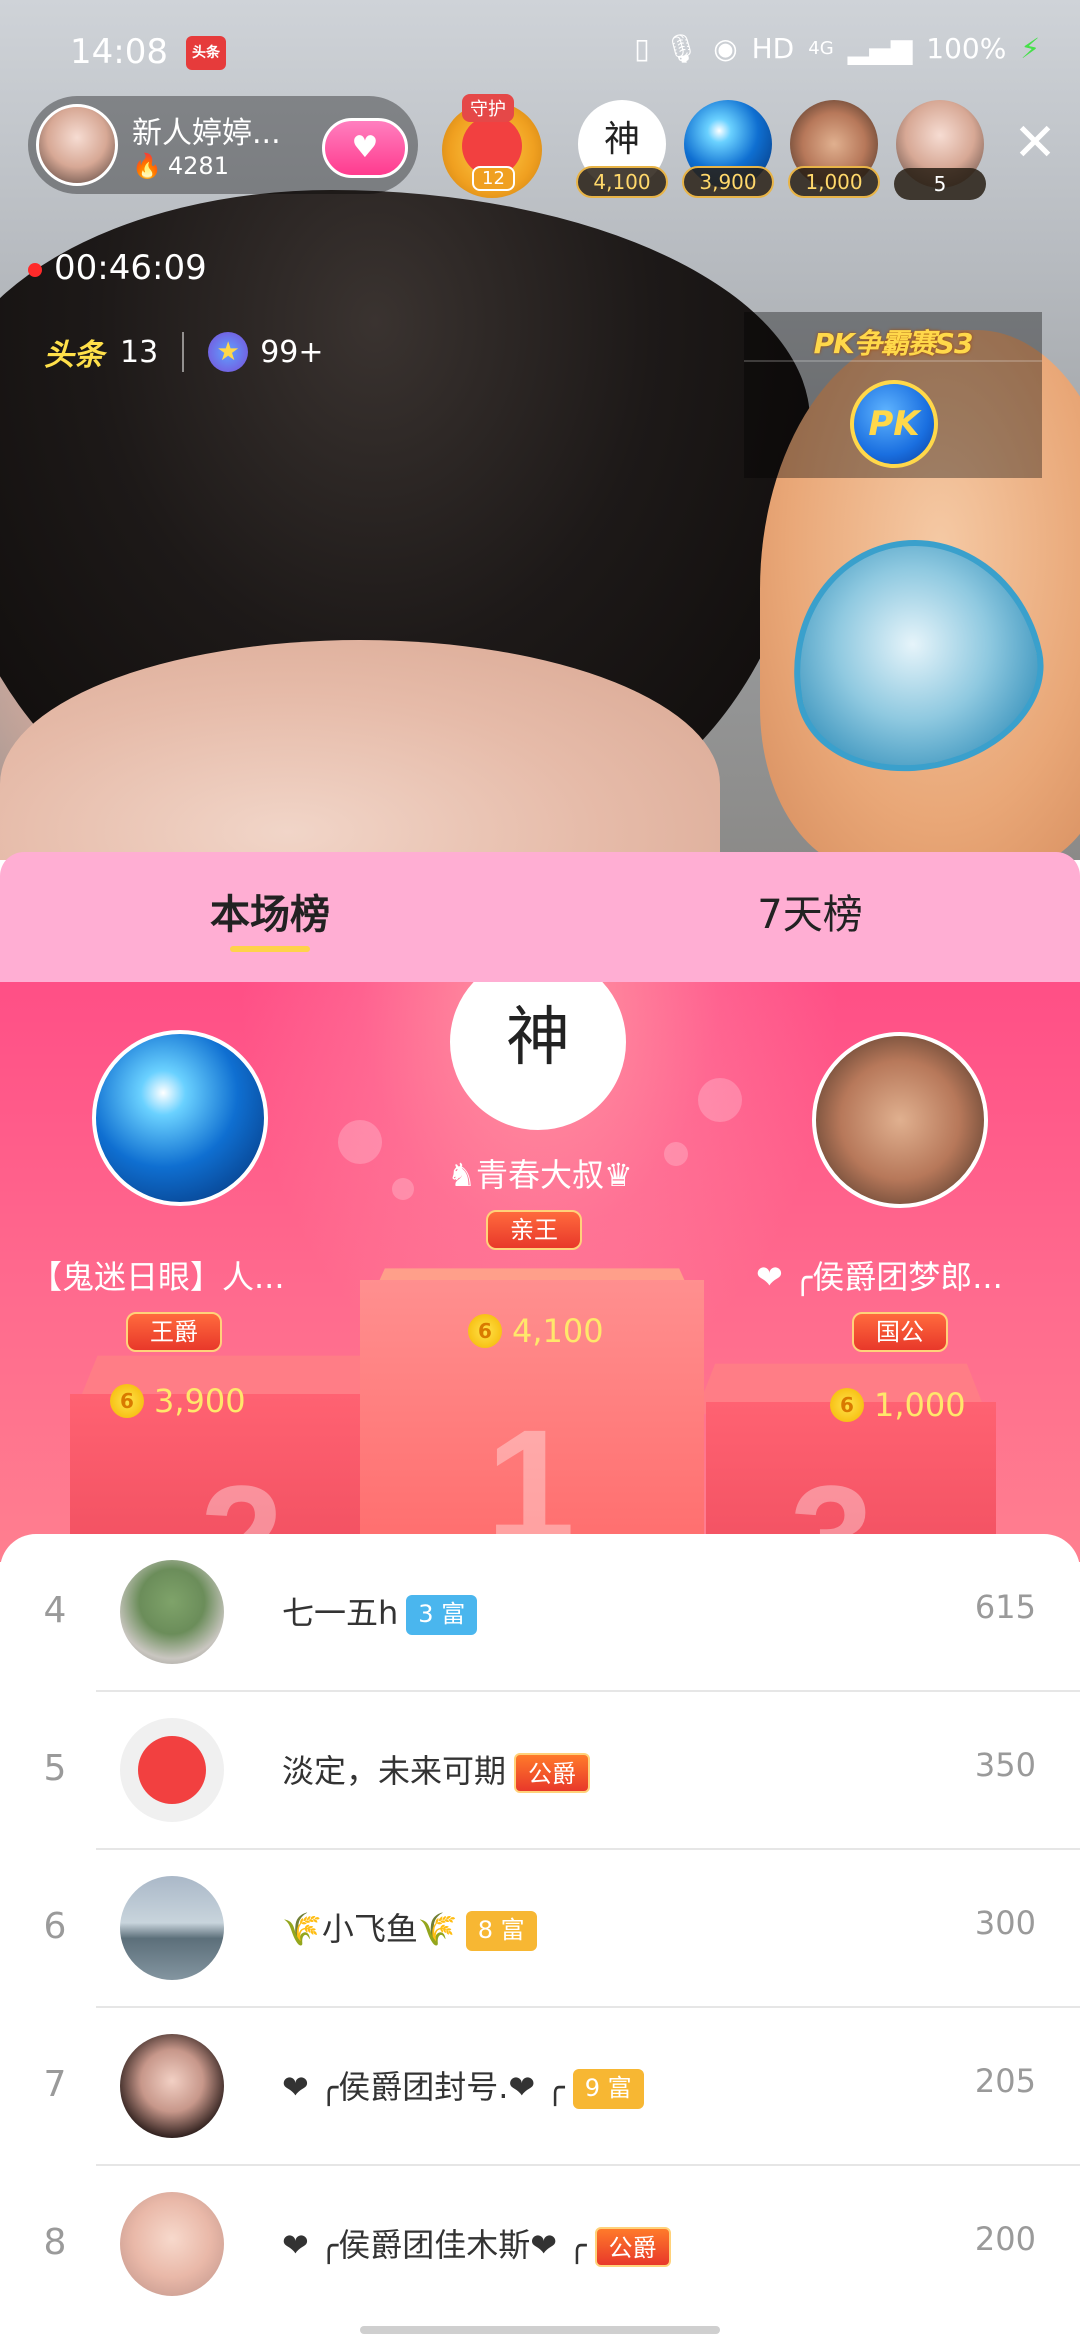 This screenshot has height=2340, width=1080. I want to click on home-indicator, so click(540, 2330).